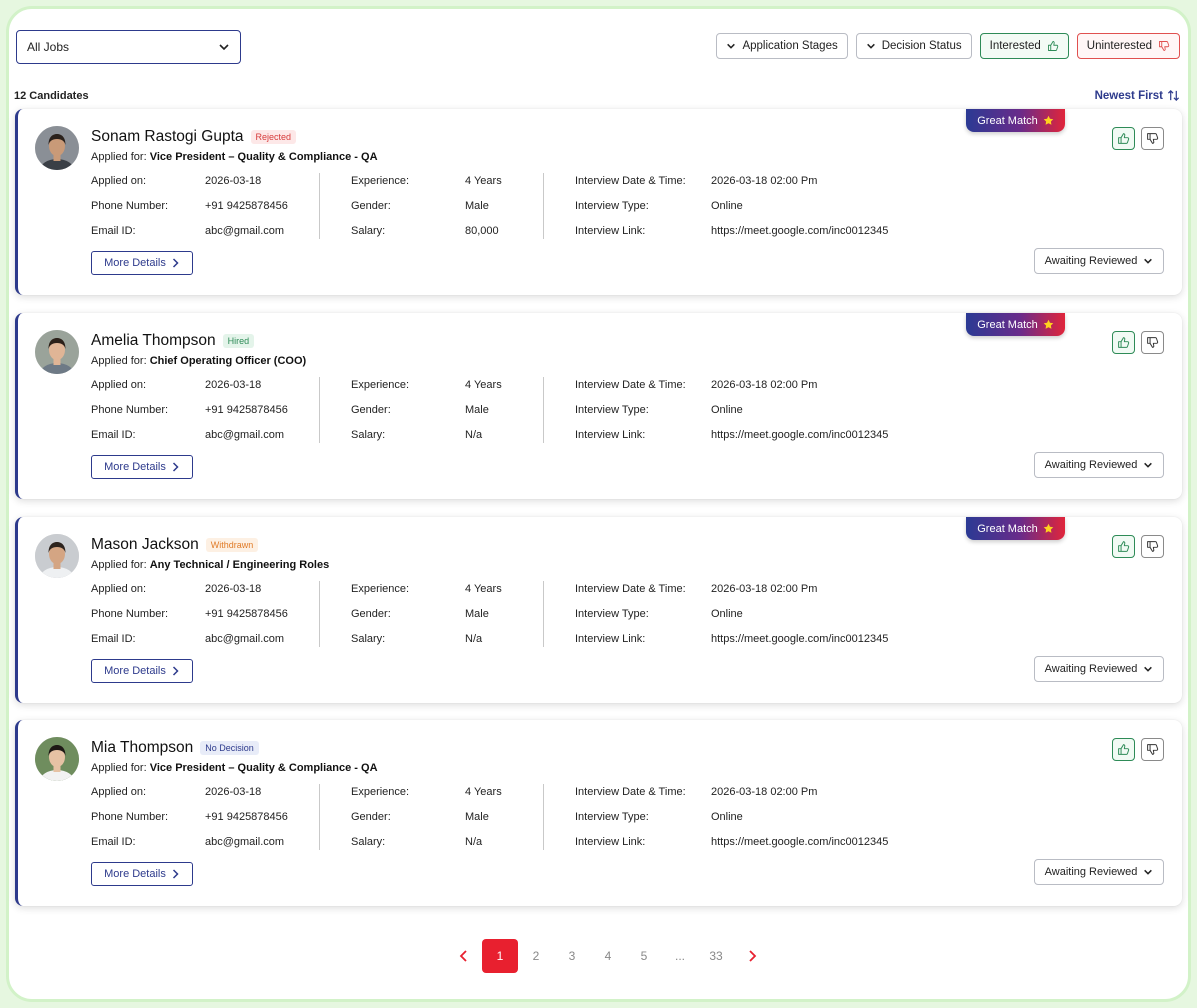 The height and width of the screenshot is (1008, 1197). I want to click on phone-label: Phone Number:, so click(130, 817).